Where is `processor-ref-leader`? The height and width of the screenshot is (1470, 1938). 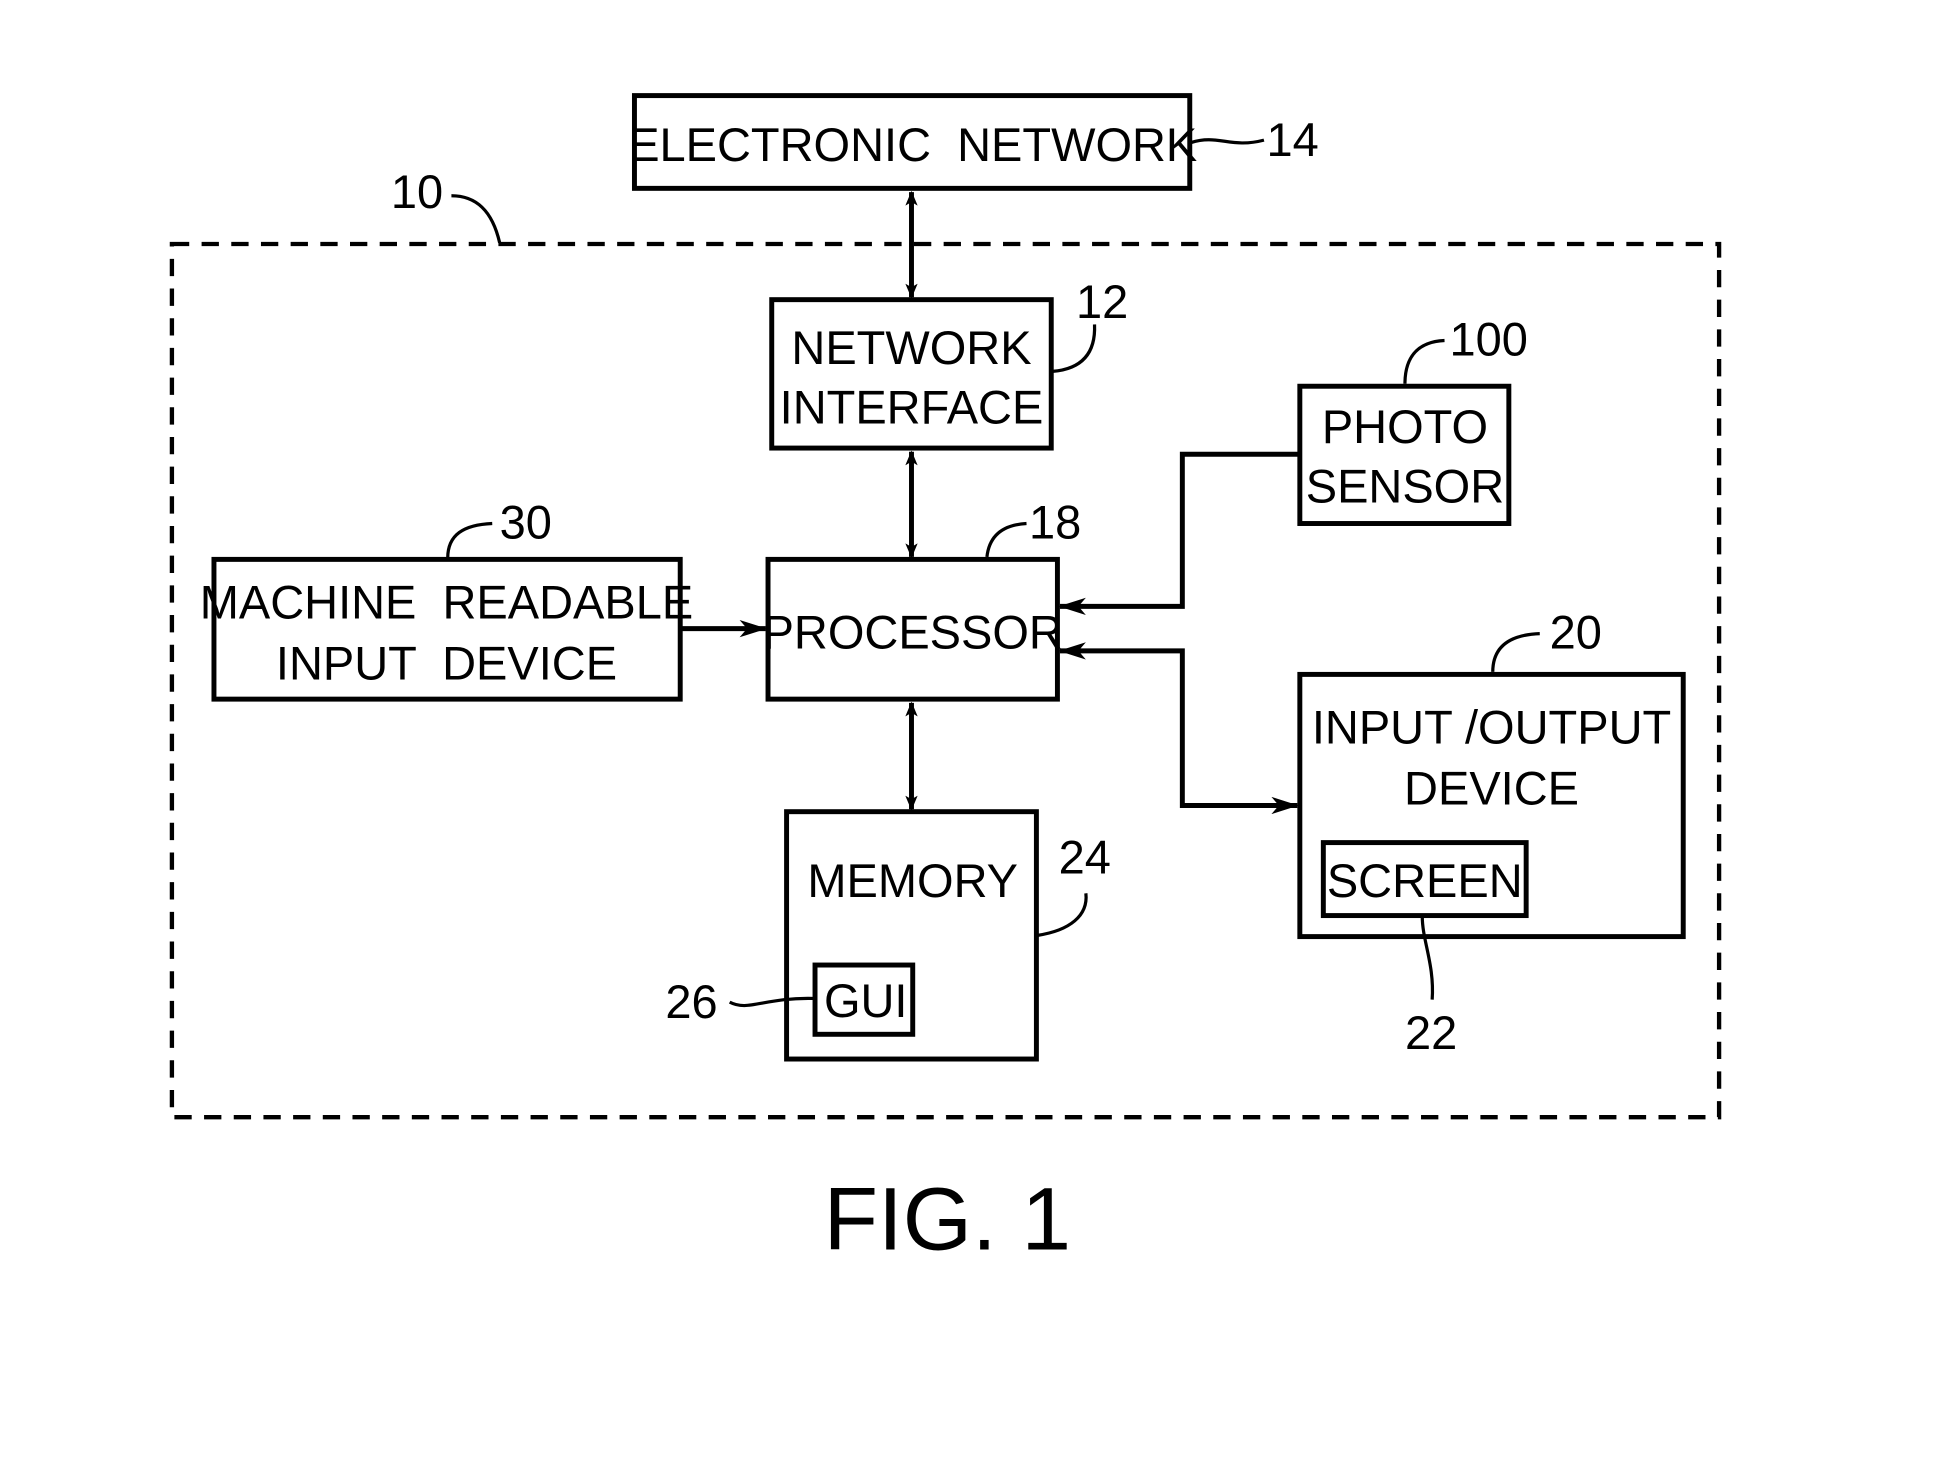
processor-ref-leader is located at coordinates (1006, 539).